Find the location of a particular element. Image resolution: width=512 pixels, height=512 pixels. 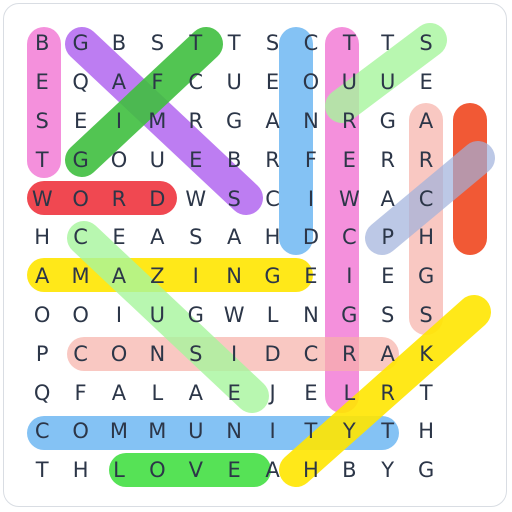

letter-cell: Y is located at coordinates (388, 470).